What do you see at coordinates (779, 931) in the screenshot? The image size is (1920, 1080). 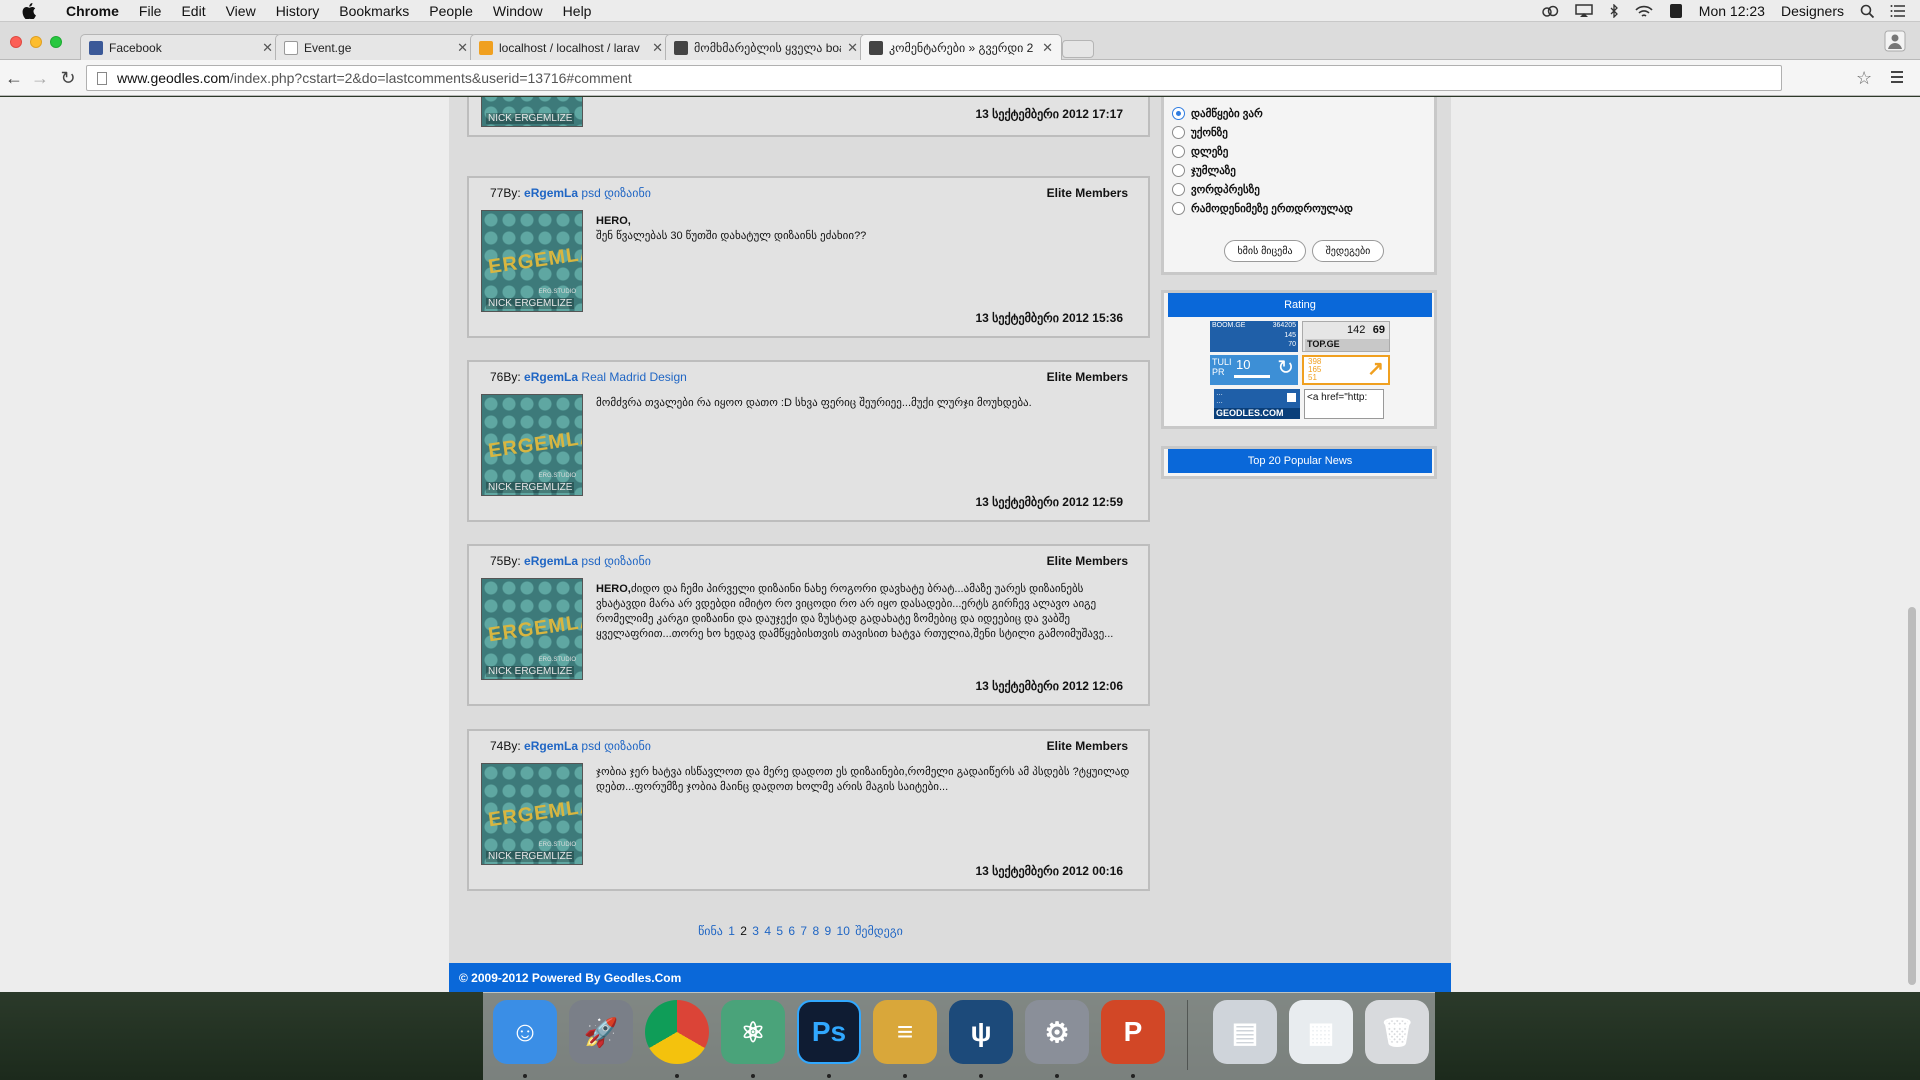 I see `pager-page-link: 5` at bounding box center [779, 931].